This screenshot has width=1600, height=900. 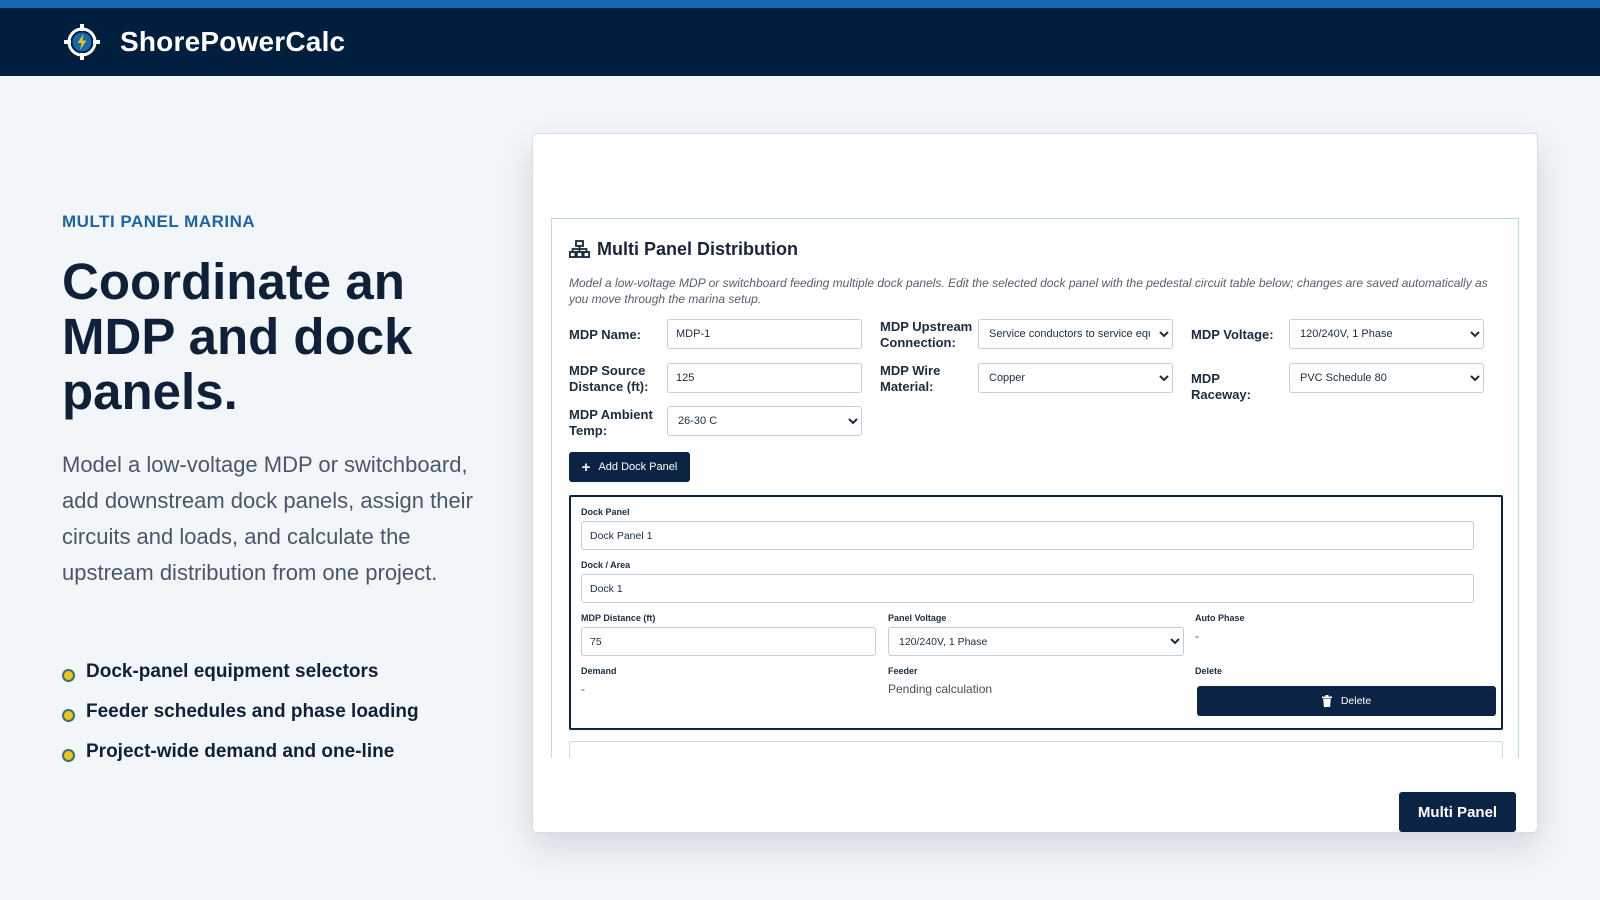 I want to click on dock-panel-name-input, so click(x=1027, y=535).